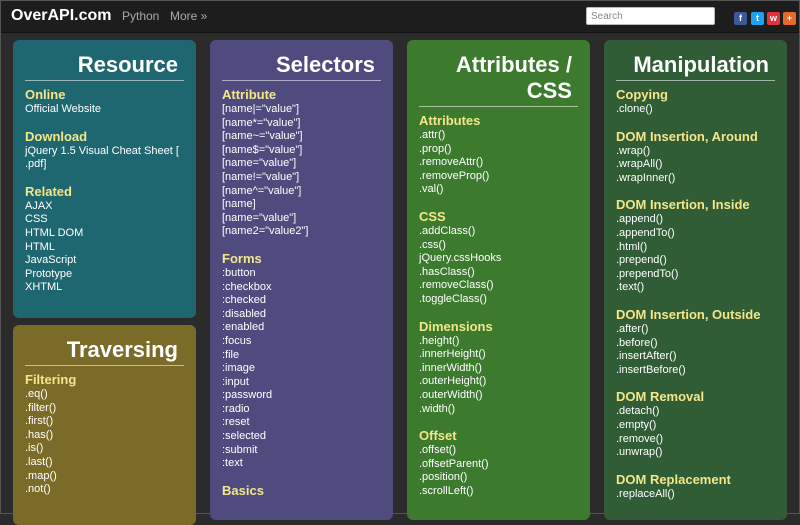 Image resolution: width=800 pixels, height=525 pixels. What do you see at coordinates (695, 220) in the screenshot?
I see `api-link: .append()` at bounding box center [695, 220].